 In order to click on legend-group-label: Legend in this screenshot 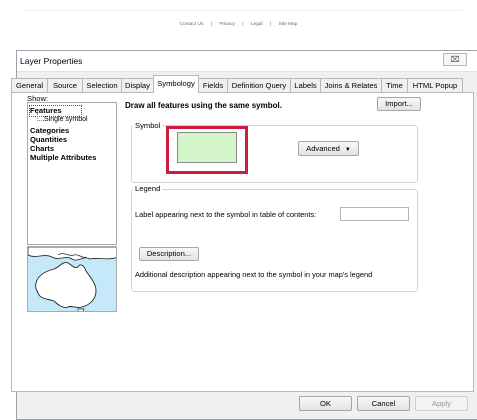, I will do `click(148, 188)`.